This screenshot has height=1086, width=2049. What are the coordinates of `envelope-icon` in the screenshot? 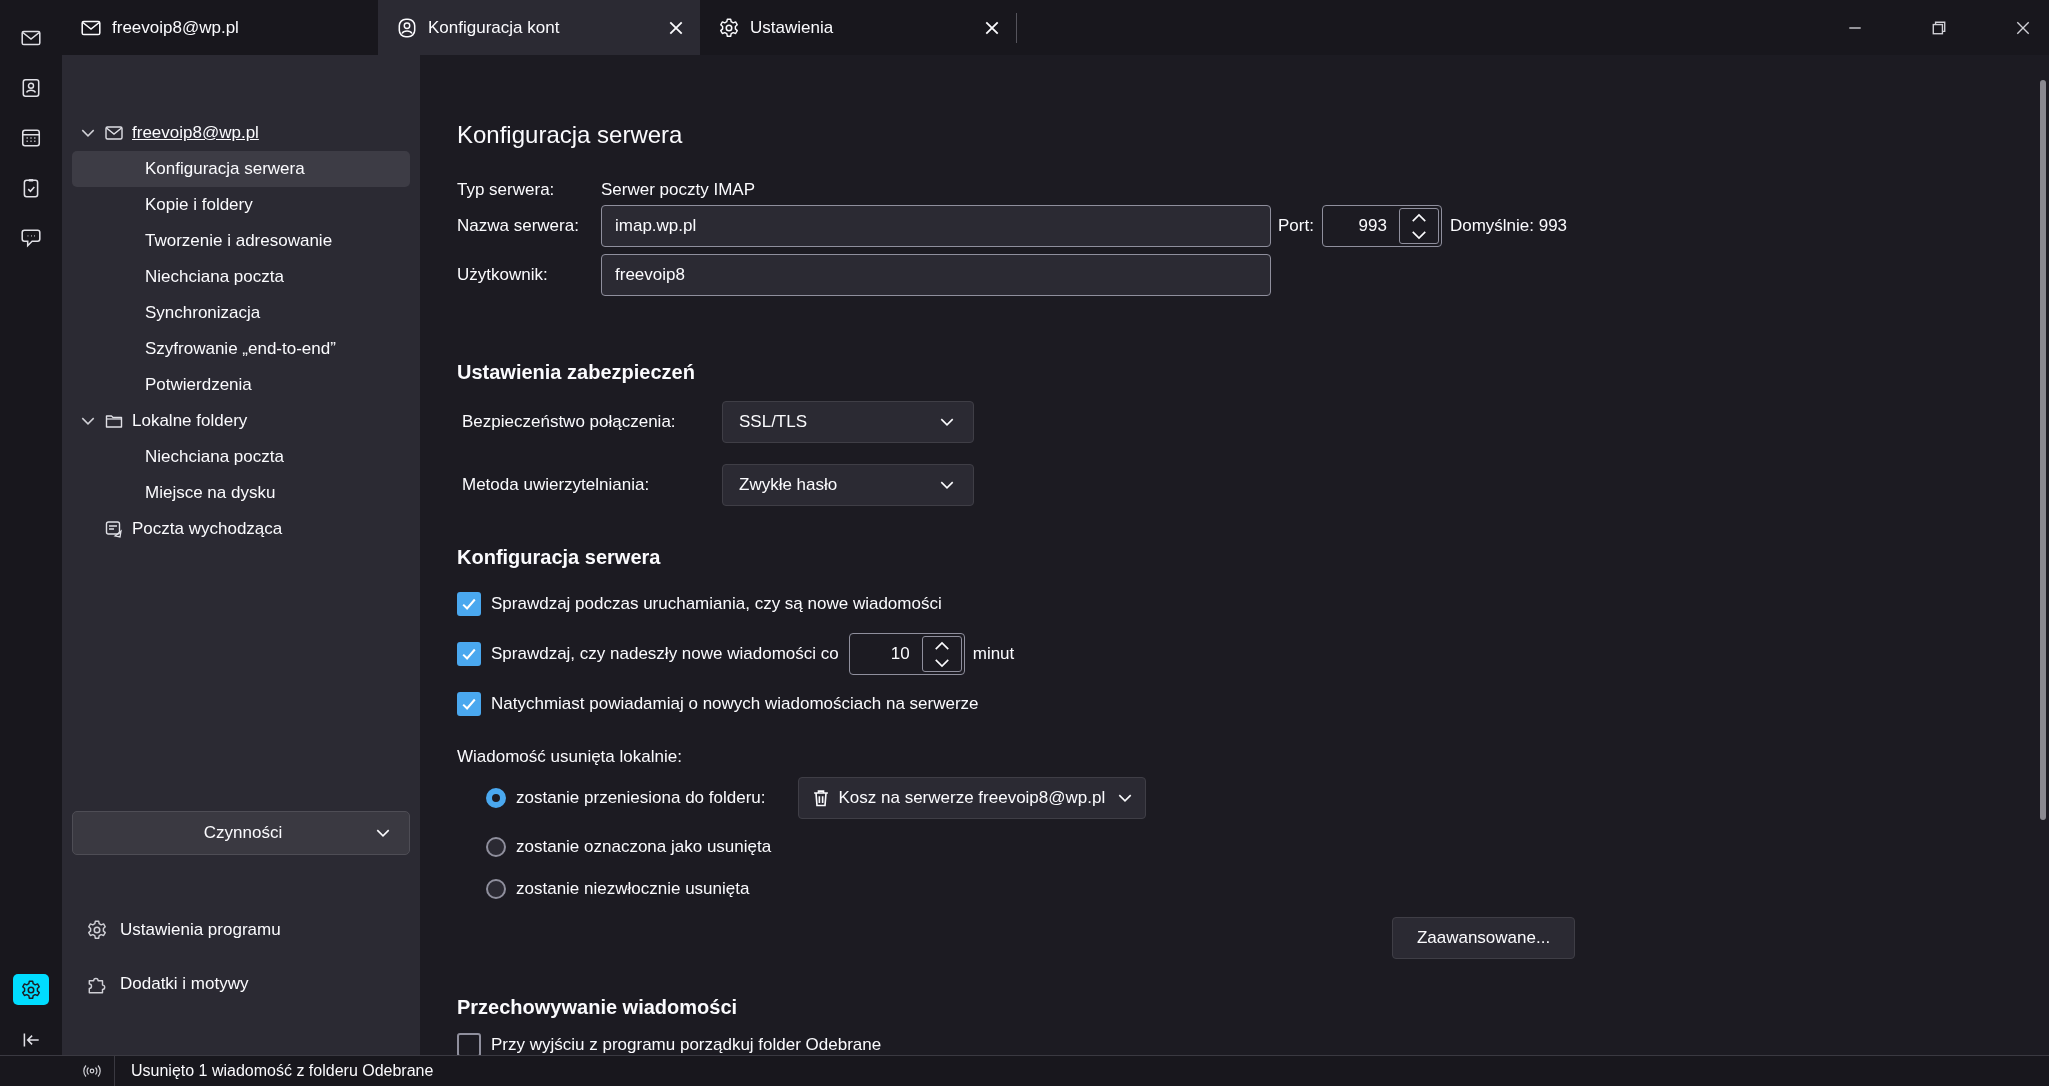 It's located at (114, 133).